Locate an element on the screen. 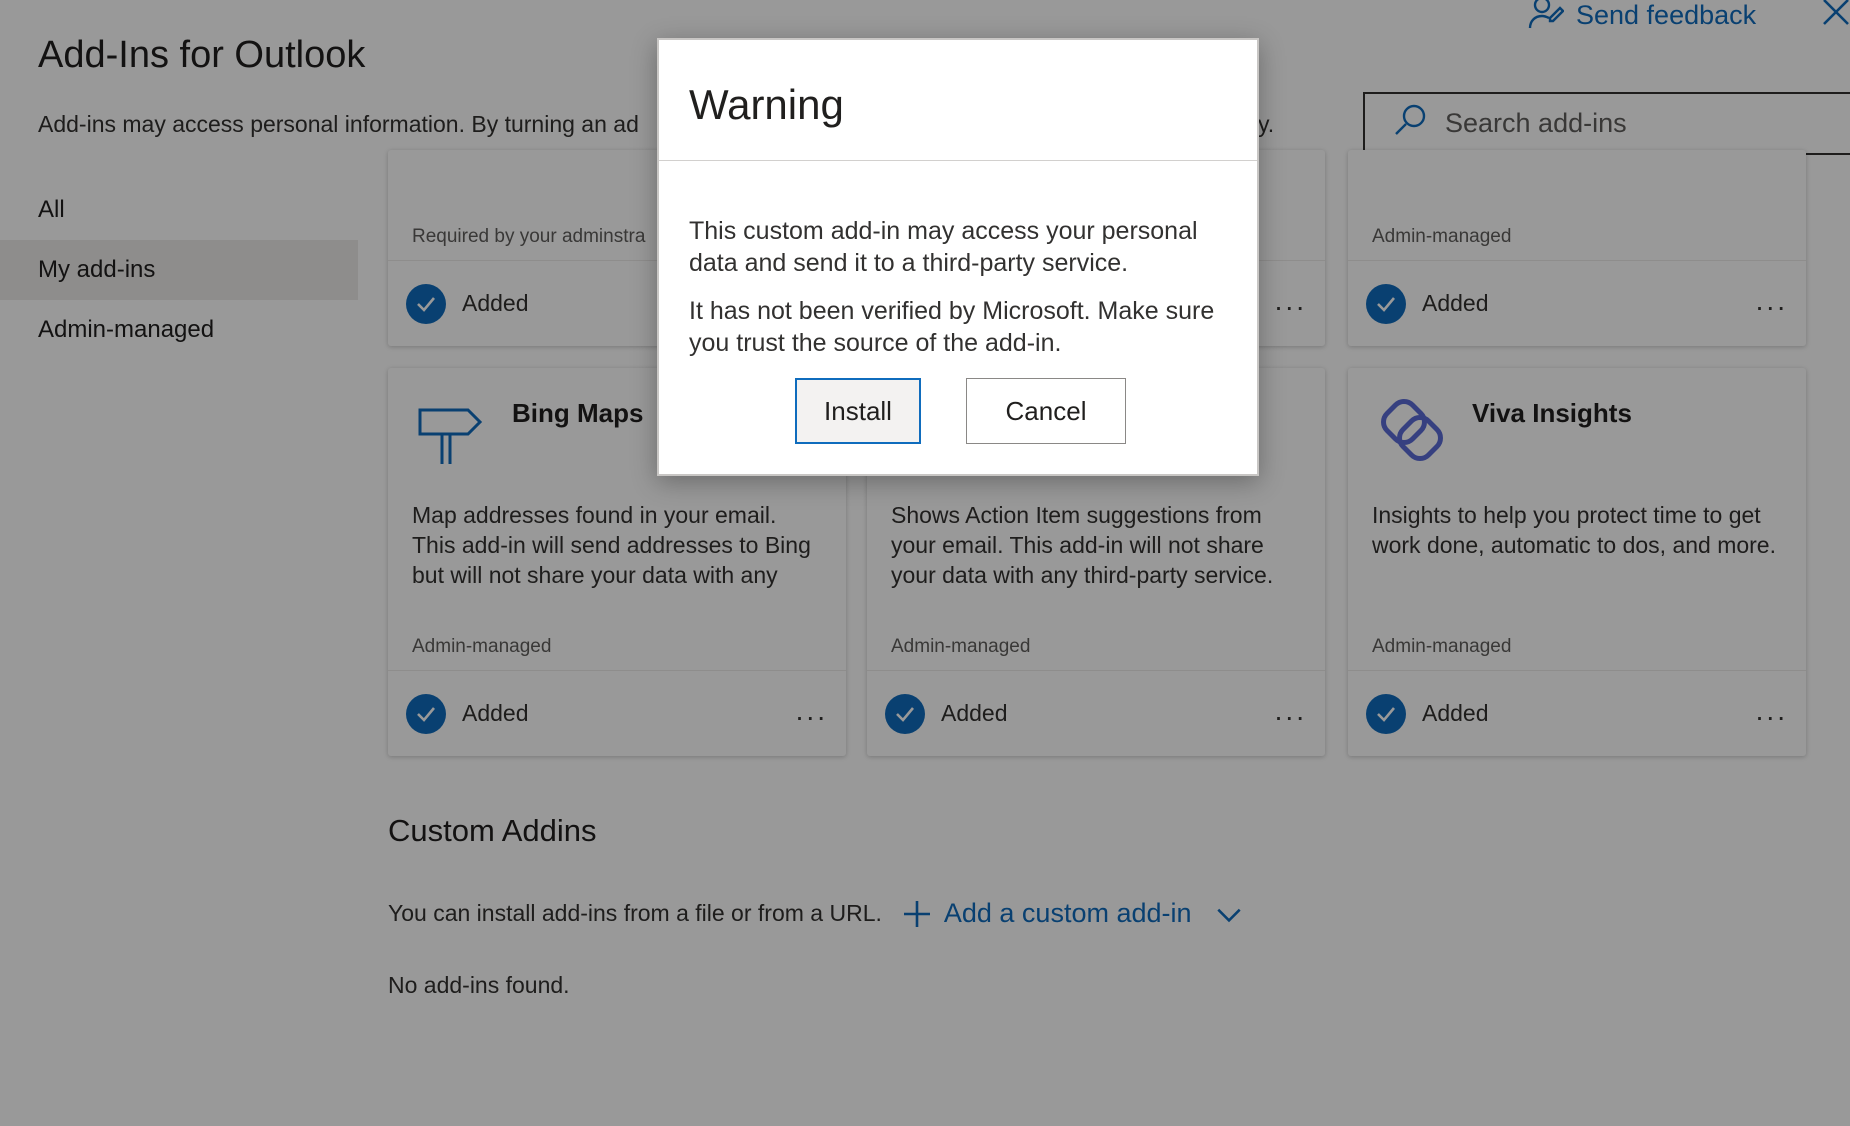  cancel-button: Cancel is located at coordinates (1046, 411).